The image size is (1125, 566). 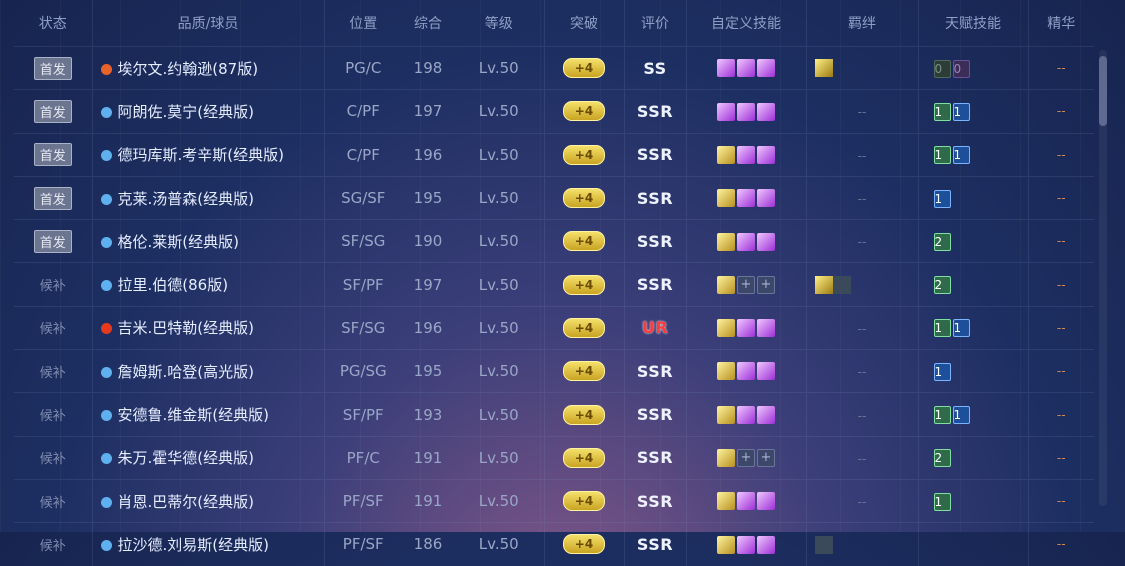 I want to click on player-cell: 拉里.伯德(86版), so click(x=208, y=284).